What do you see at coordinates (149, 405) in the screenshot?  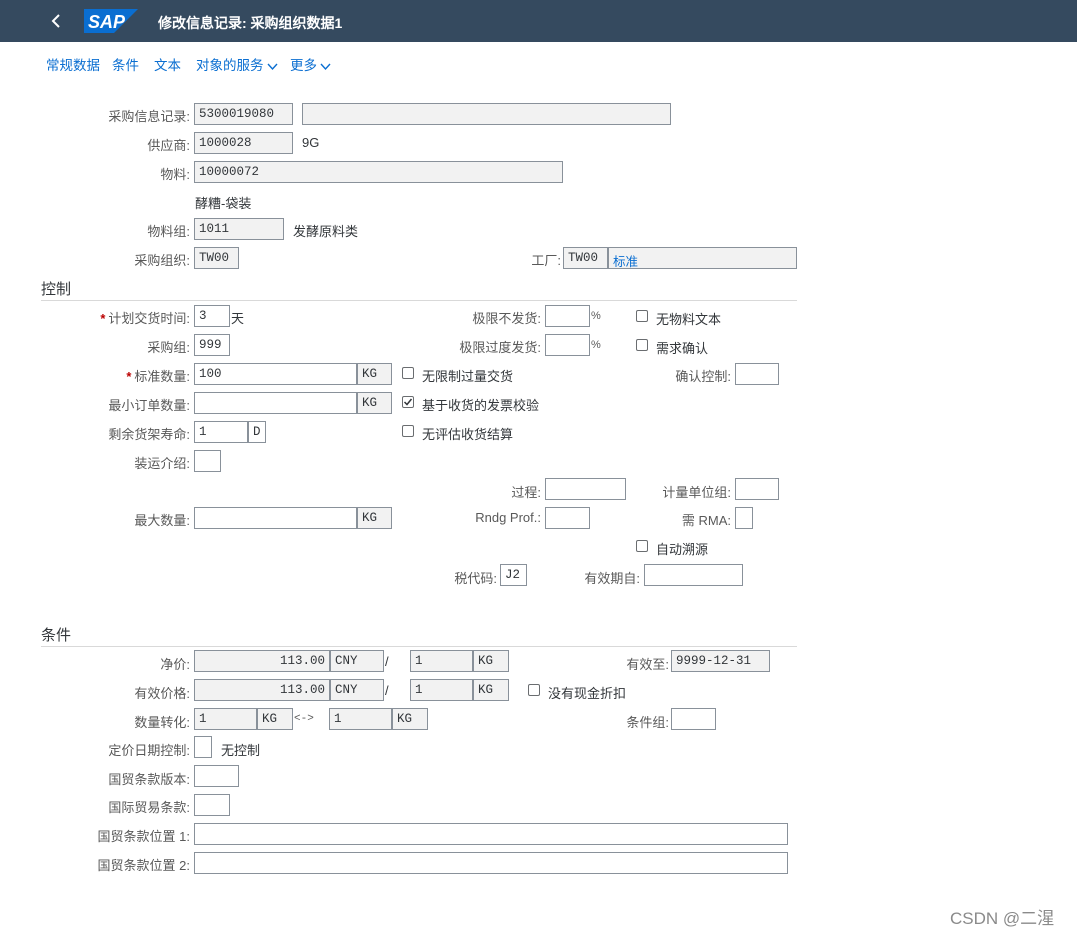 I see `min-order-label: 最小订单数量:` at bounding box center [149, 405].